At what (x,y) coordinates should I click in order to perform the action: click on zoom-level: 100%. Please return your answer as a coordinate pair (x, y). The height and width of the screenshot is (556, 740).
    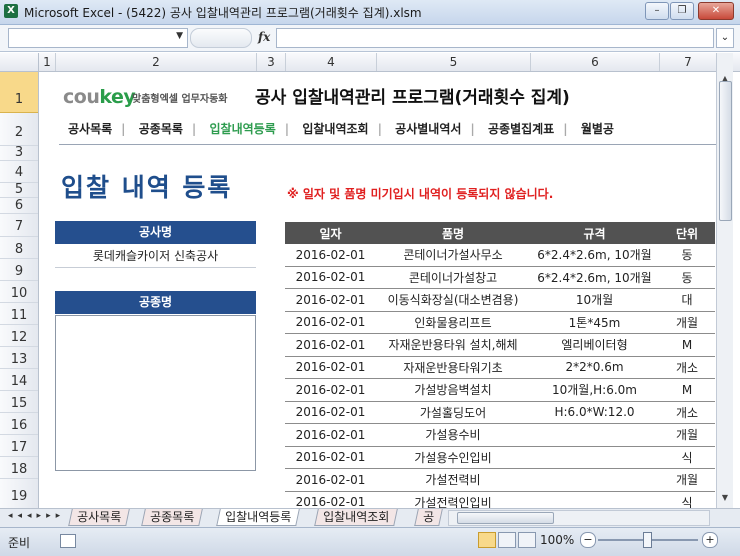
    Looking at the image, I should click on (557, 540).